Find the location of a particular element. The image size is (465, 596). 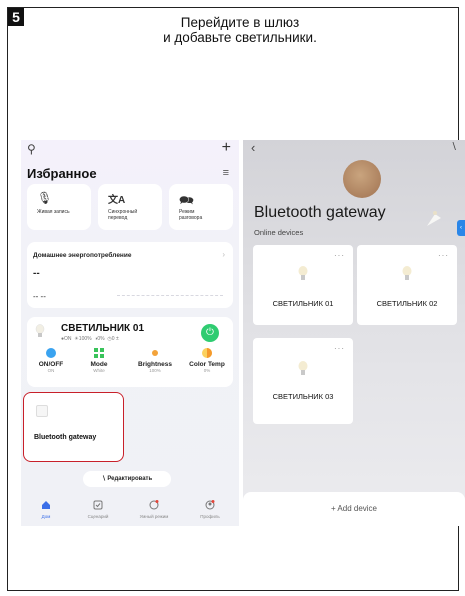

quick-action-conversation: 🗪 Режим разговора is located at coordinates (201, 207).